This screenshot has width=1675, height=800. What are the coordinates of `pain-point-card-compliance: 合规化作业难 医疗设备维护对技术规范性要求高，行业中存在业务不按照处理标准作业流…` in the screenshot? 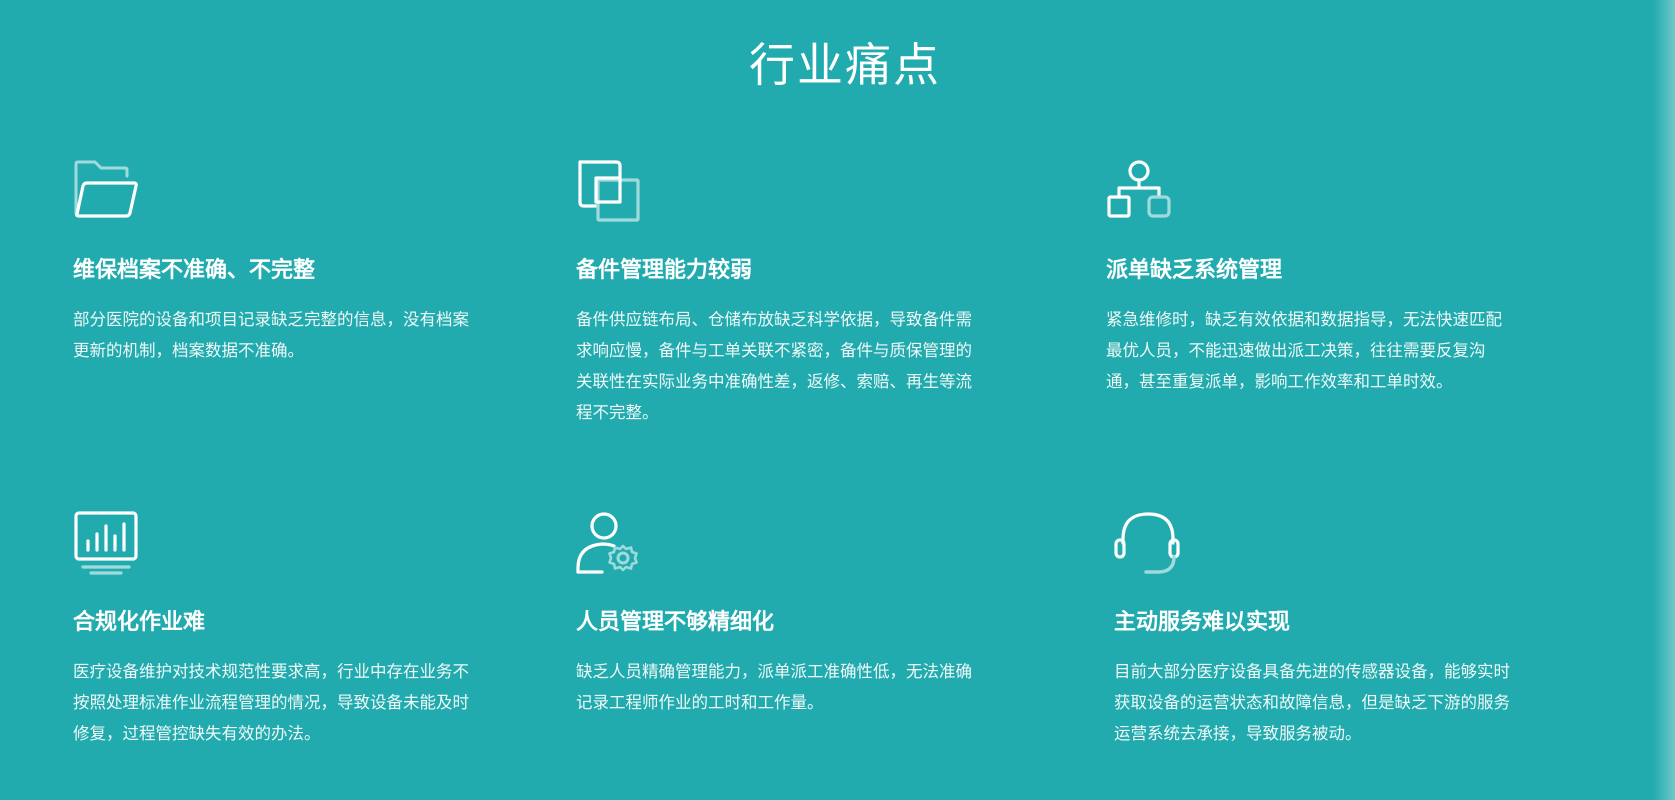 It's located at (283, 630).